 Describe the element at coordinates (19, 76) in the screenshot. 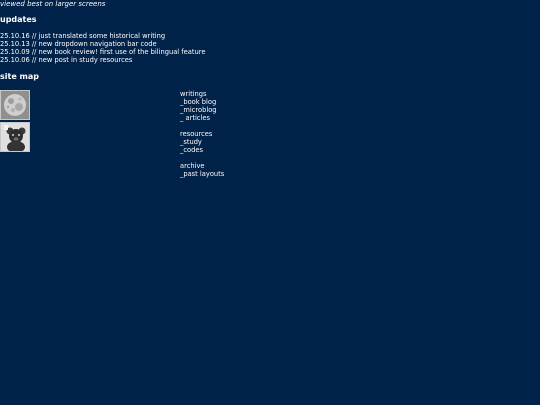

I see `sitemap-heading: site map` at that location.